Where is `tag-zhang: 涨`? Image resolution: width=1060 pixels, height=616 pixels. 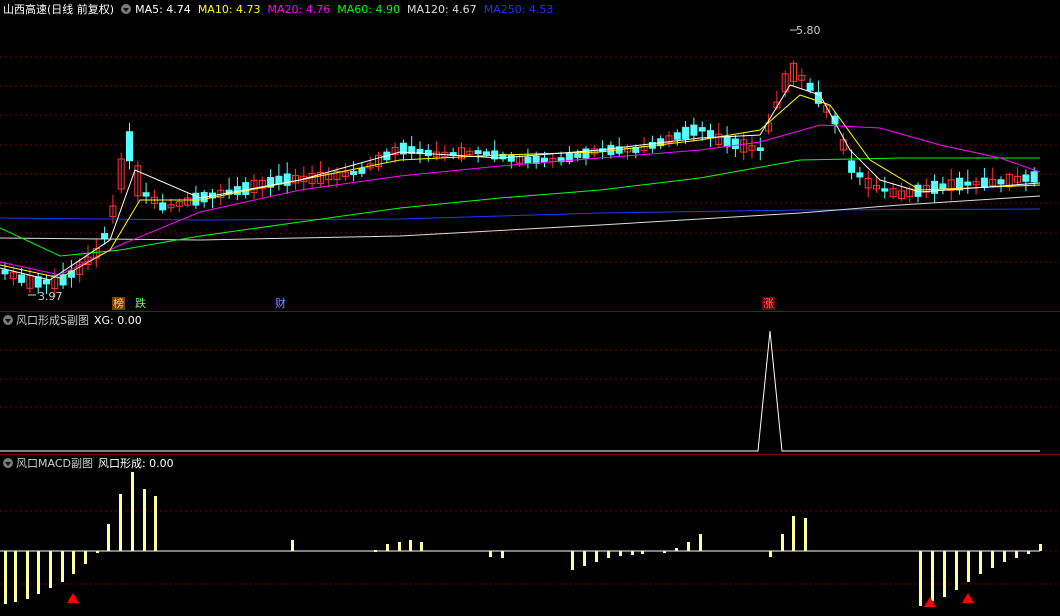 tag-zhang: 涨 is located at coordinates (768, 303).